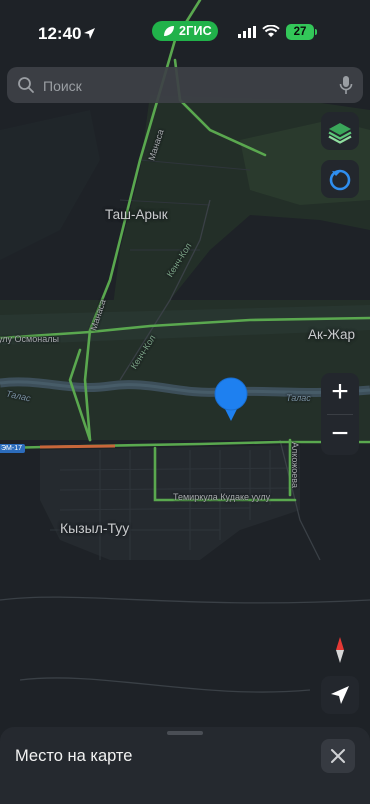  I want to click on location-services-icon, so click(89, 33).